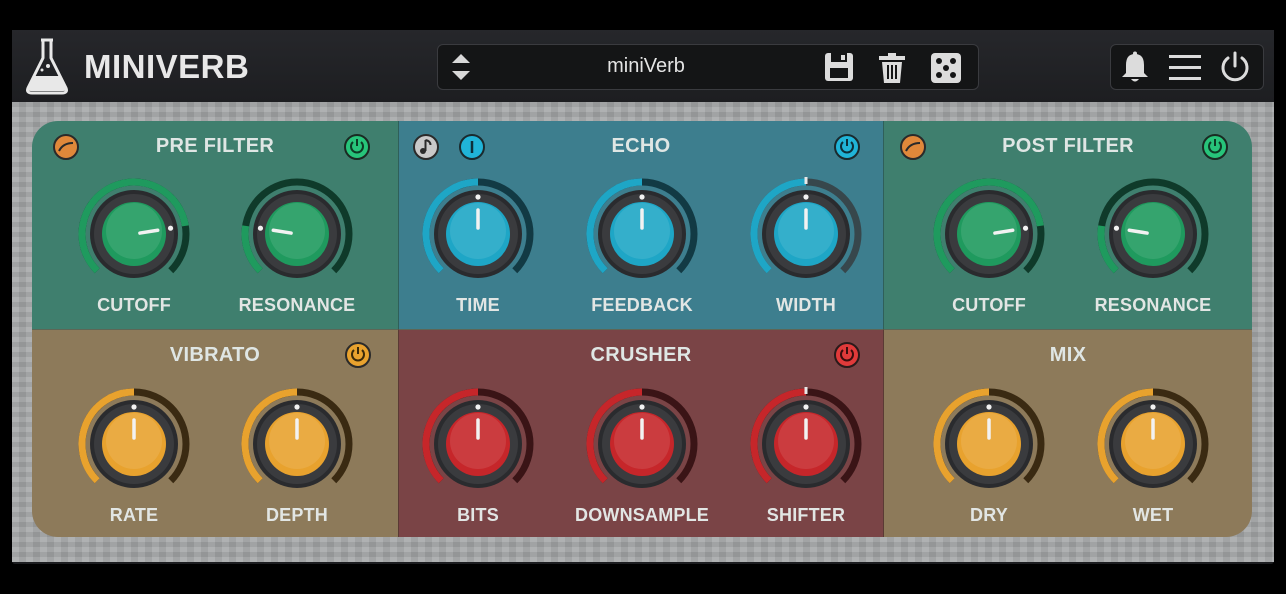 This screenshot has height=594, width=1286. What do you see at coordinates (134, 305) in the screenshot?
I see `knob-label-pre-cutoff: CUTOFF` at bounding box center [134, 305].